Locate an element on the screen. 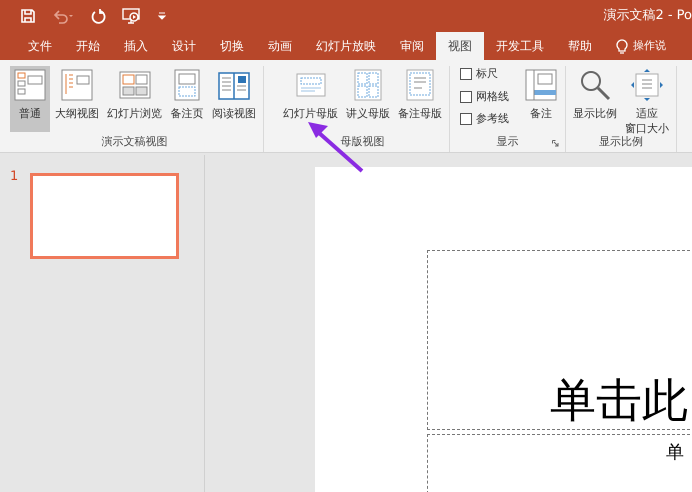 The height and width of the screenshot is (492, 692). ribbon-tab: 文件 is located at coordinates (40, 46).